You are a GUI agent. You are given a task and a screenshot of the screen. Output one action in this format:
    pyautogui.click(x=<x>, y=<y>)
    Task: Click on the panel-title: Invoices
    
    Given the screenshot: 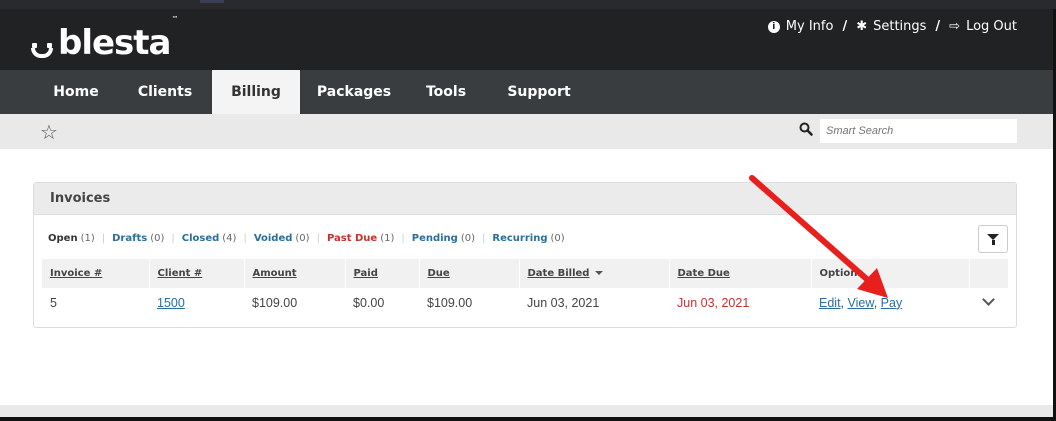 What is the action you would take?
    pyautogui.click(x=525, y=199)
    